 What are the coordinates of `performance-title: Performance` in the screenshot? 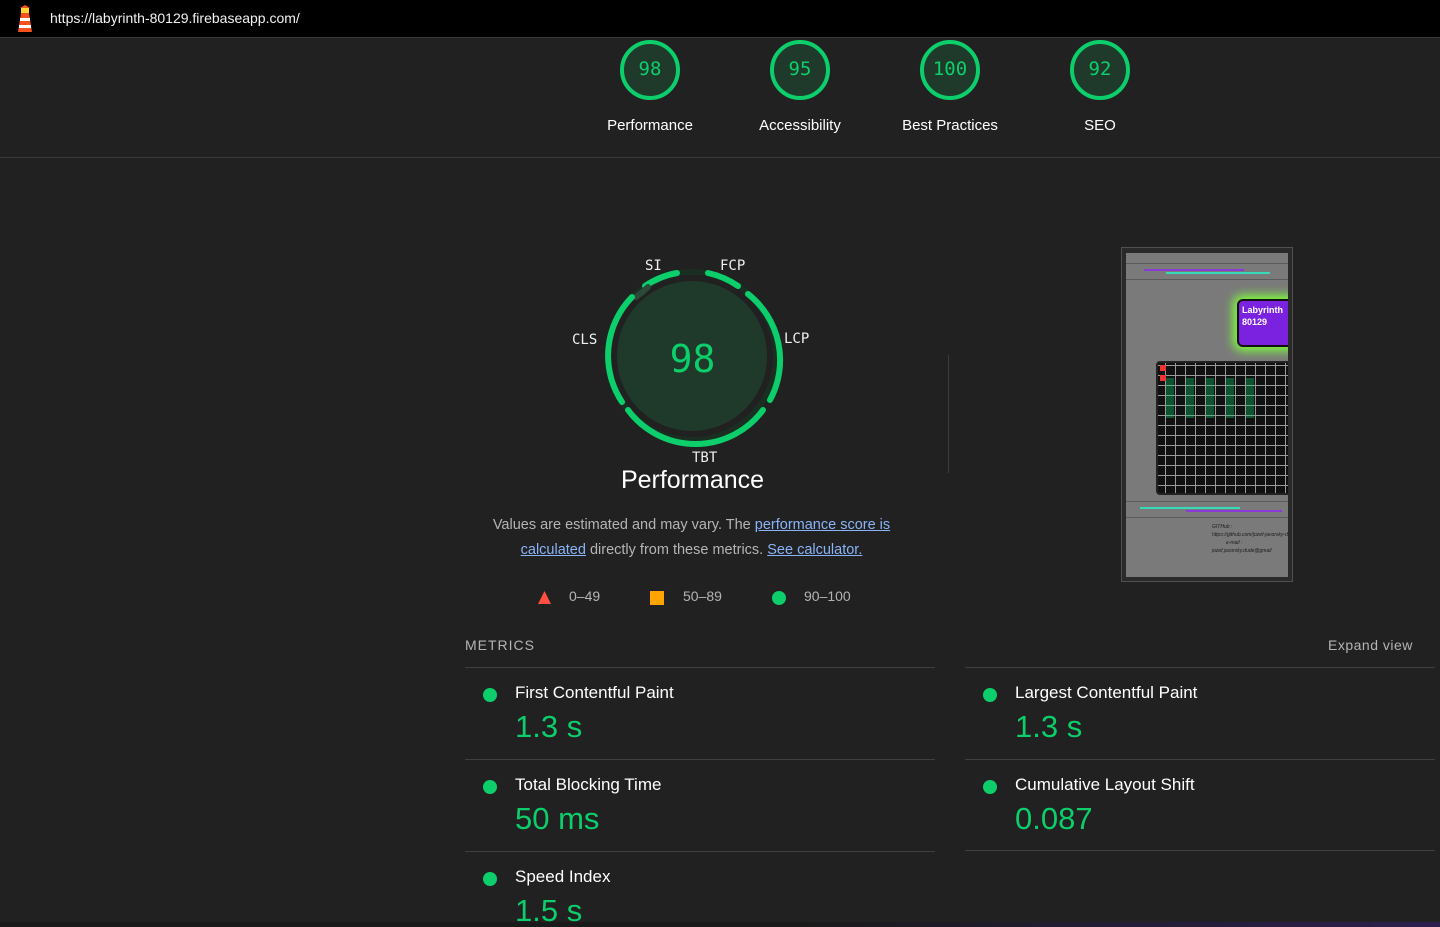 It's located at (692, 480).